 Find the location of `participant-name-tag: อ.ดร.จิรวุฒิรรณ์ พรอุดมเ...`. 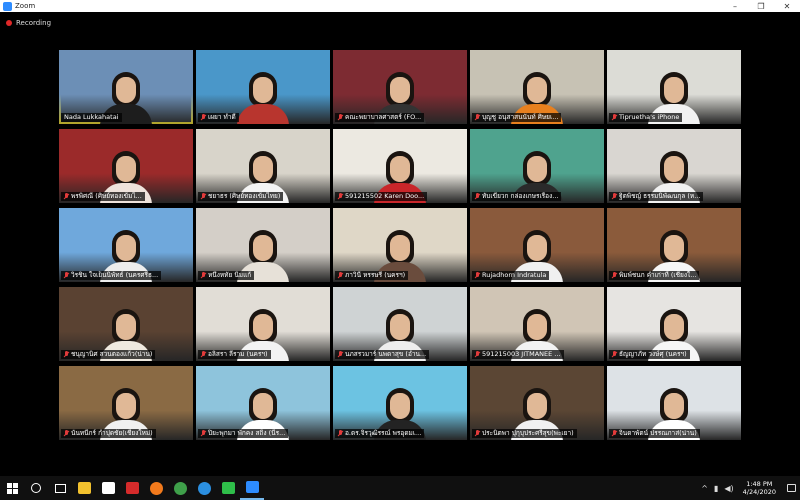

participant-name-tag: อ.ดร.จิรวุฒิรรณ์ พรอุดมเ... is located at coordinates (380, 433).